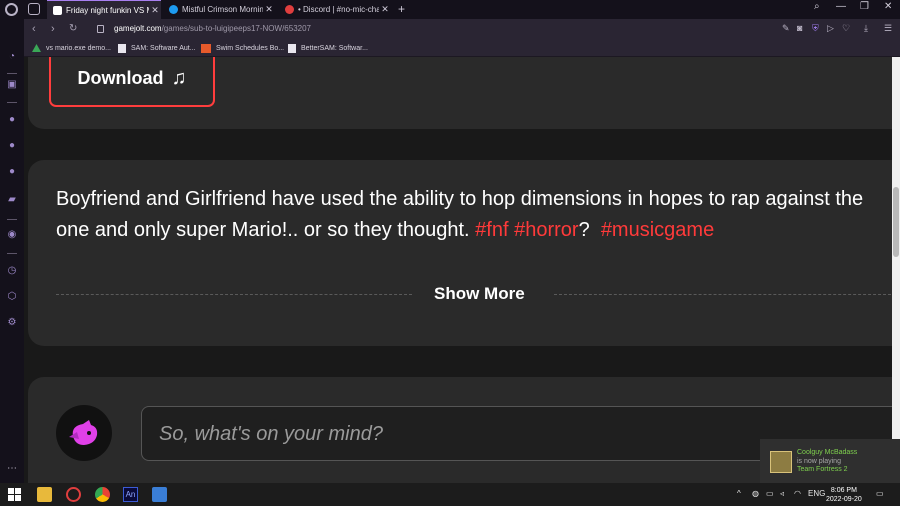 The width and height of the screenshot is (900, 506). What do you see at coordinates (12, 297) in the screenshot?
I see `cube-icon: ⬡` at bounding box center [12, 297].